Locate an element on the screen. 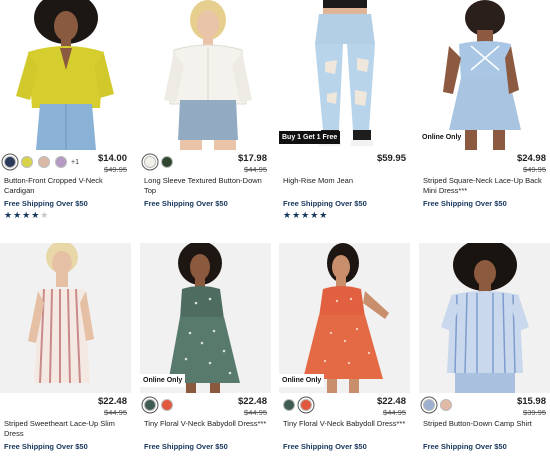 This screenshot has height=459, width=550. star-empty-icon: ★ is located at coordinates (45, 215).